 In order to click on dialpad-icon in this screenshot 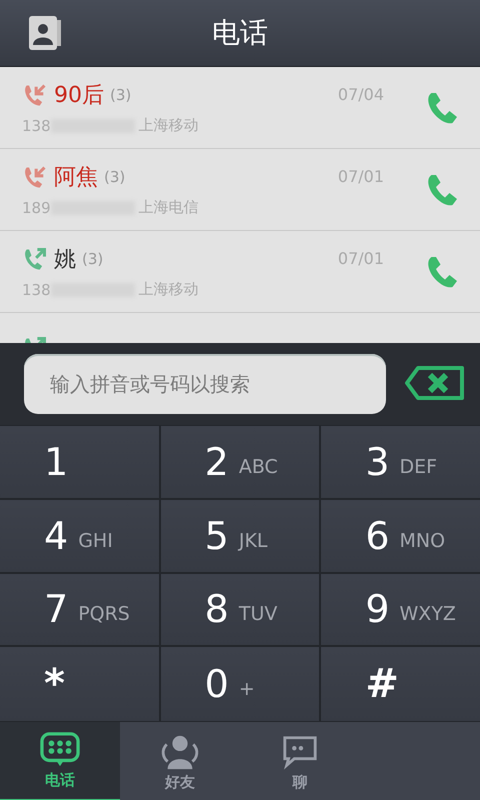, I will do `click(60, 750)`.